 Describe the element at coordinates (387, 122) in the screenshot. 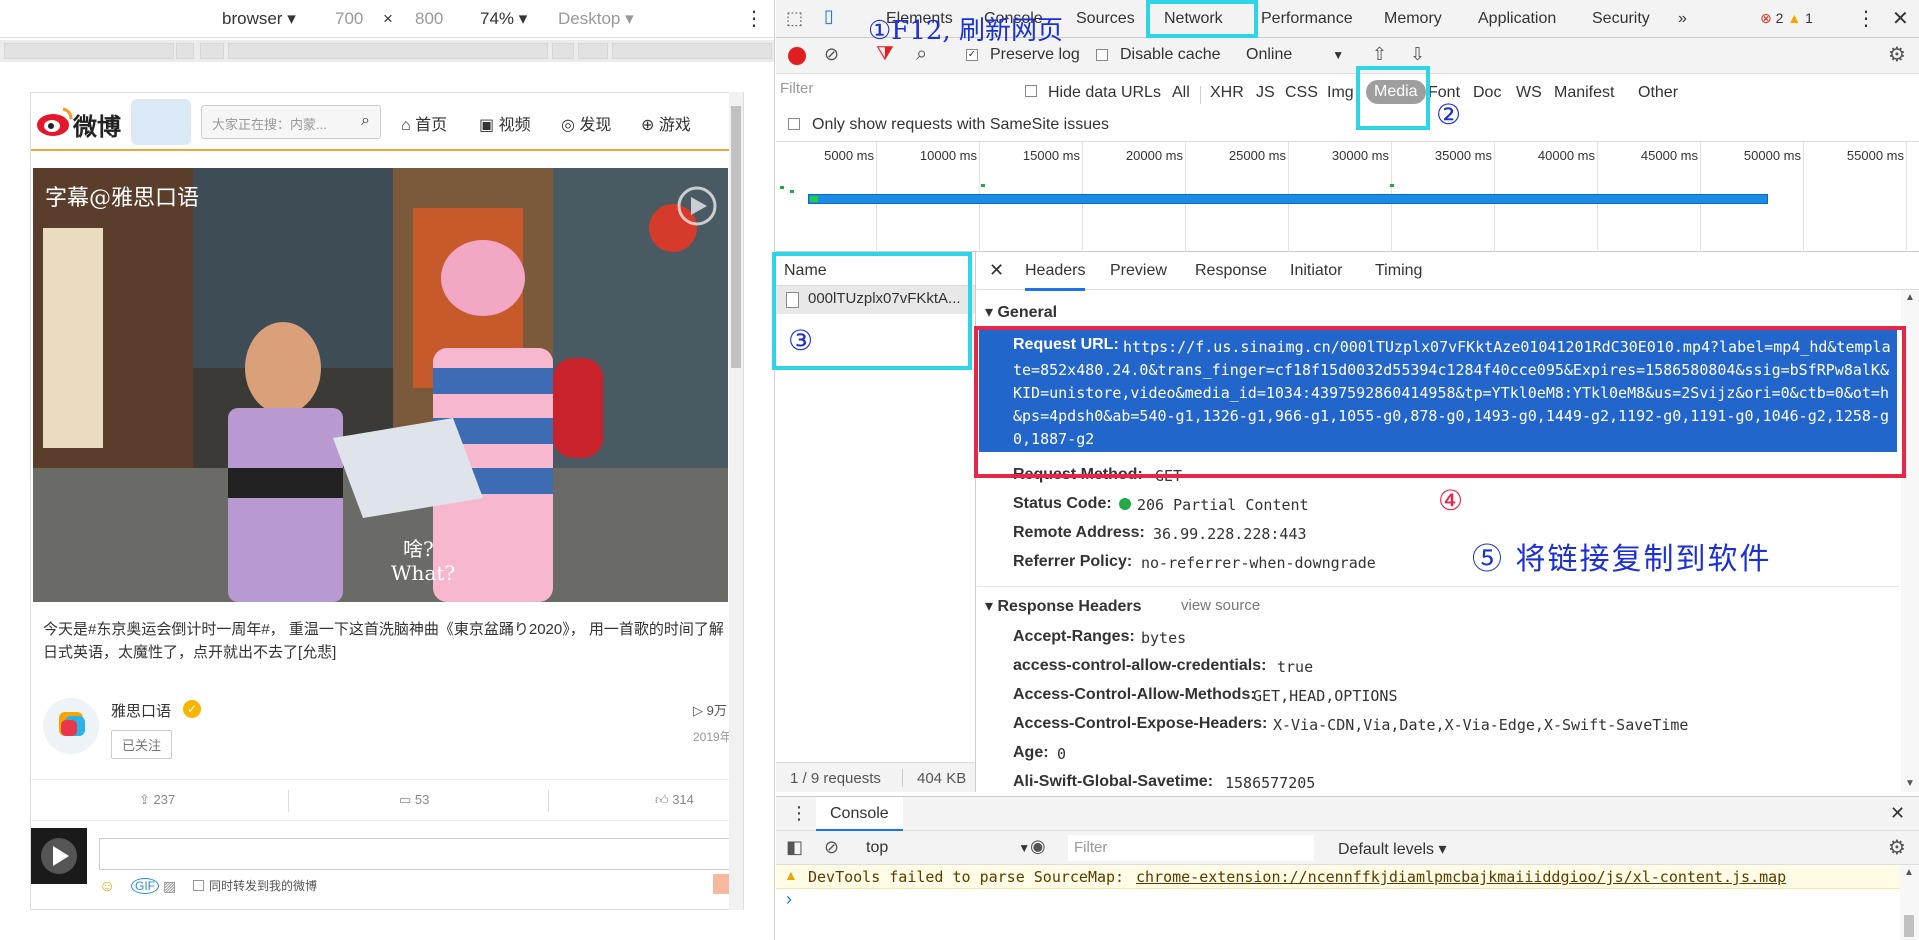

I see `weibo-header: 微博 大家正在搜：内蒙... ⌕ ⌂ 首页 ▣ 视频 ◎ 发现 ⊕ 游戏` at that location.